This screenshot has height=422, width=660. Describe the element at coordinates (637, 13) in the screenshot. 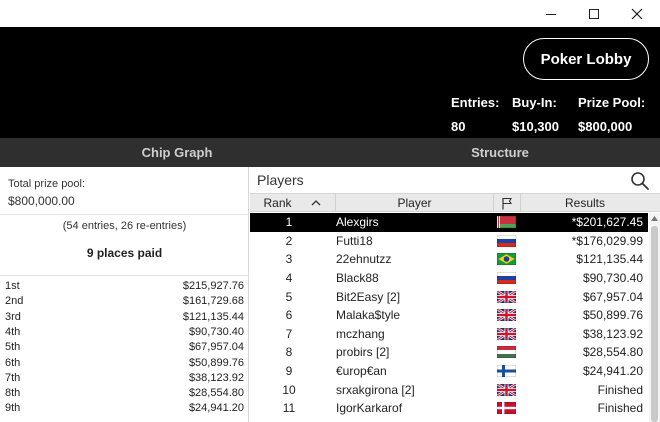

I see `close-button` at that location.